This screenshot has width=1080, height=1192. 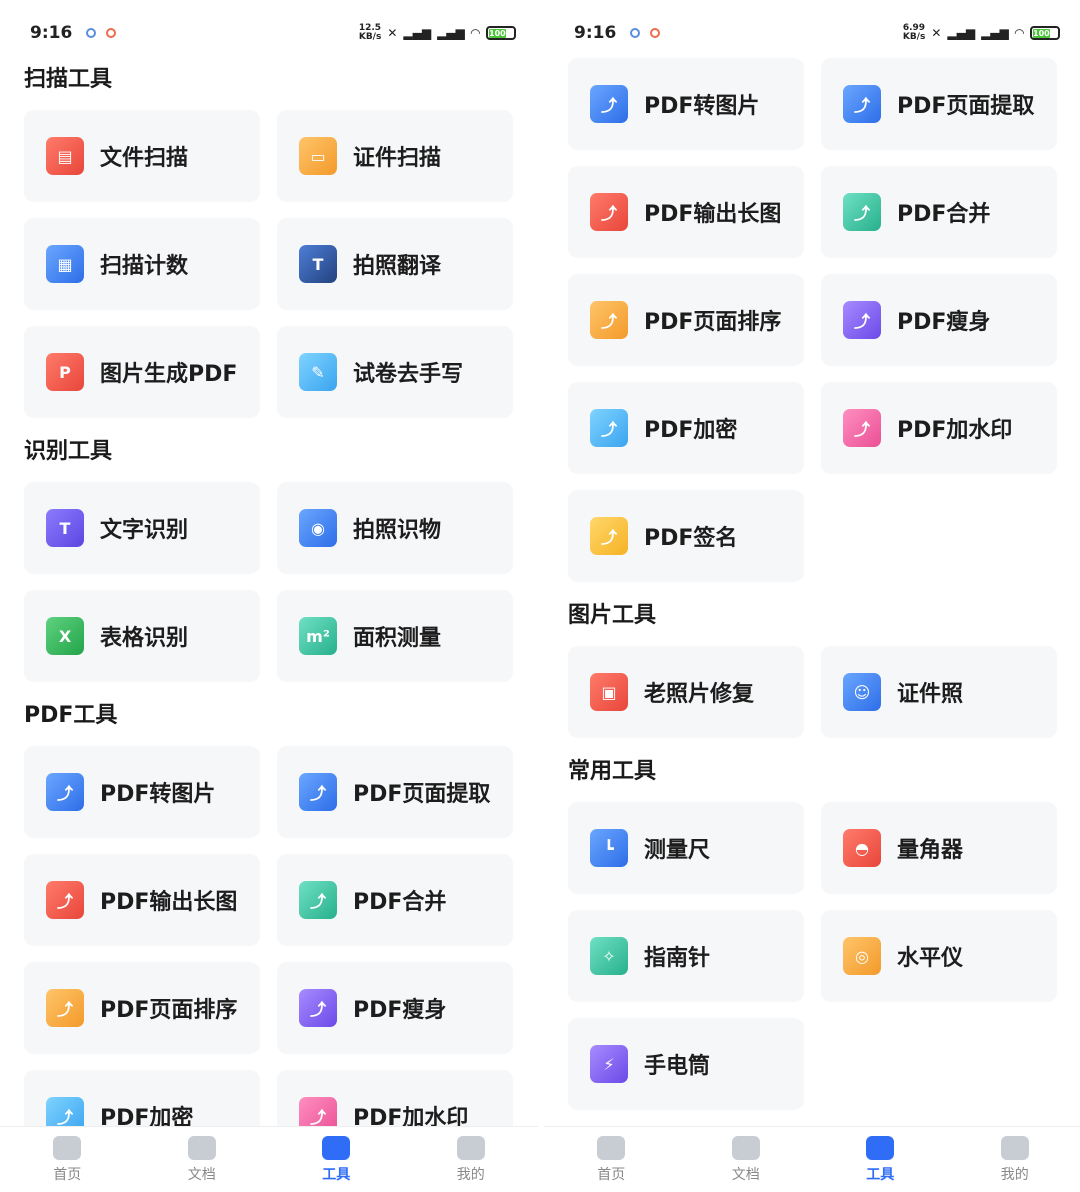 I want to click on tool-label: 面积测量, so click(x=397, y=638).